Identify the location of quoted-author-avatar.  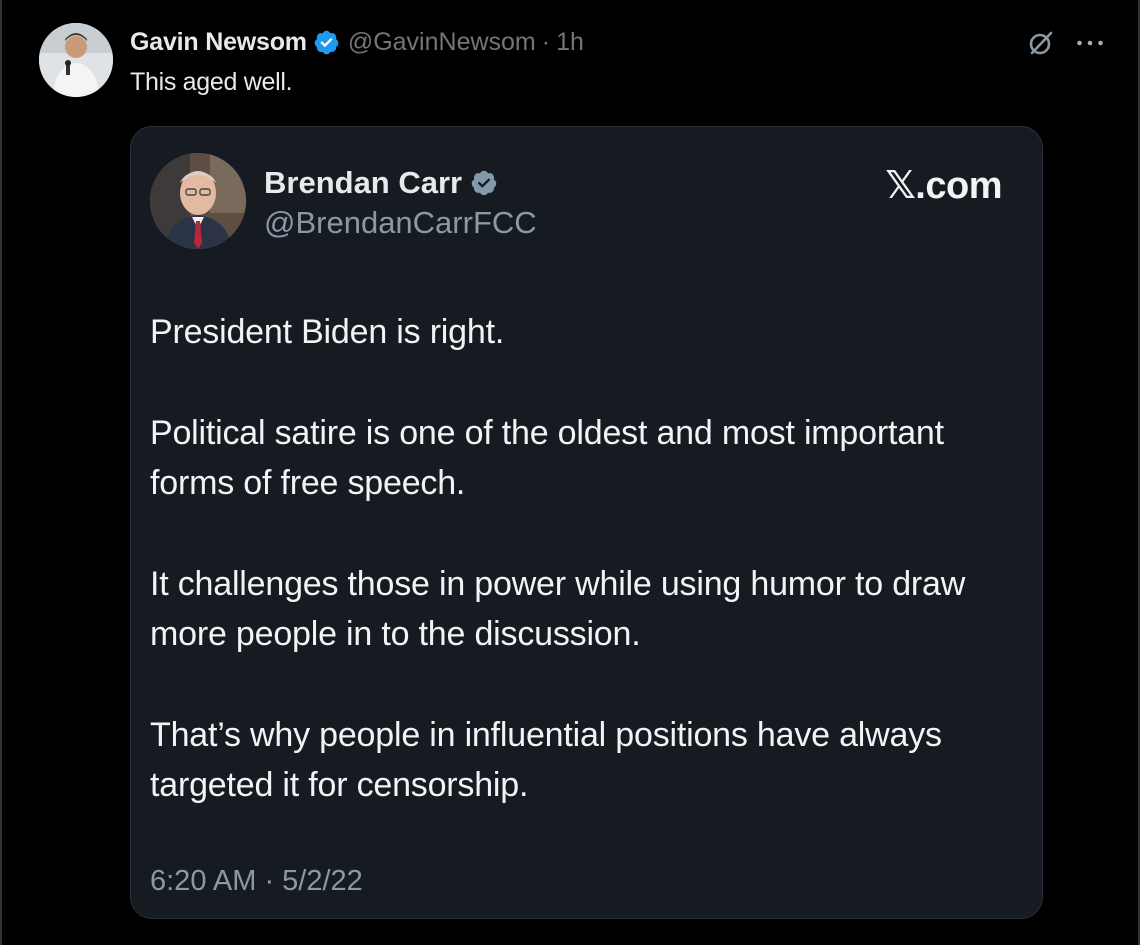
(198, 201).